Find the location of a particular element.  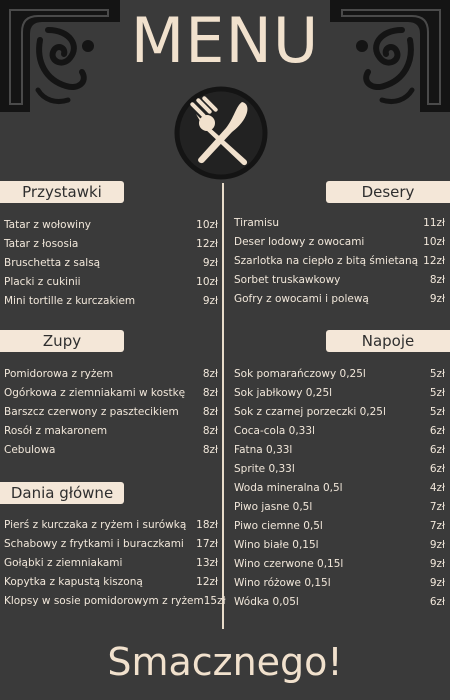

list-item: Klopsy w sosie pomidorowym z ryżem 15zł is located at coordinates (115, 604).